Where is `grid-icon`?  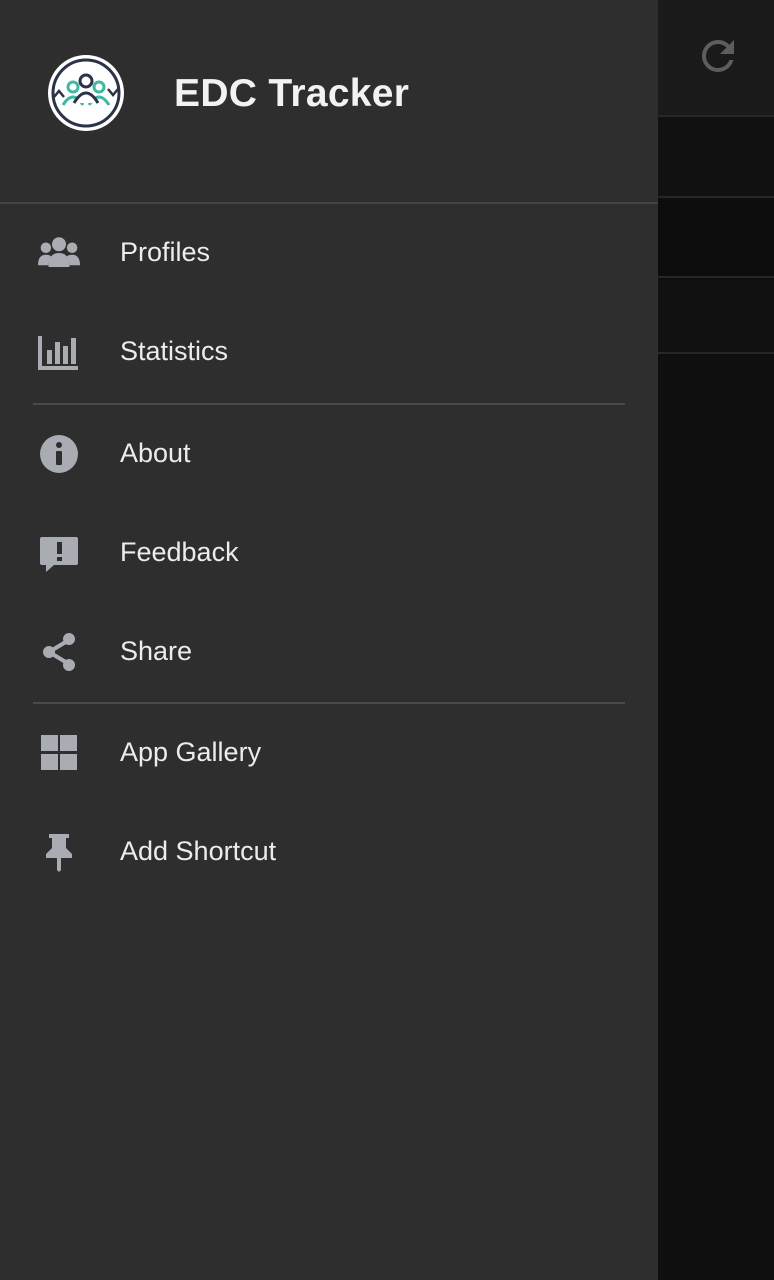
grid-icon is located at coordinates (59, 753).